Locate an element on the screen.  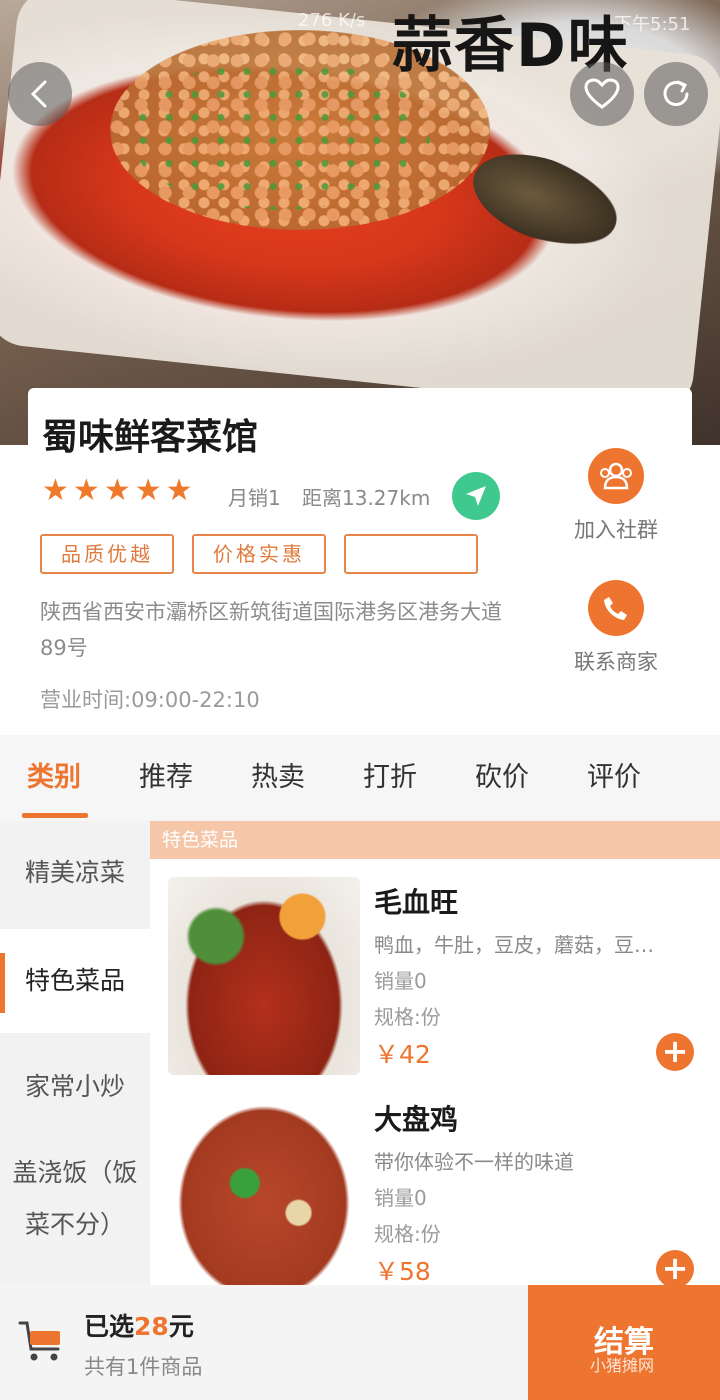
category-item-specialty: 特色菜品 is located at coordinates (75, 981).